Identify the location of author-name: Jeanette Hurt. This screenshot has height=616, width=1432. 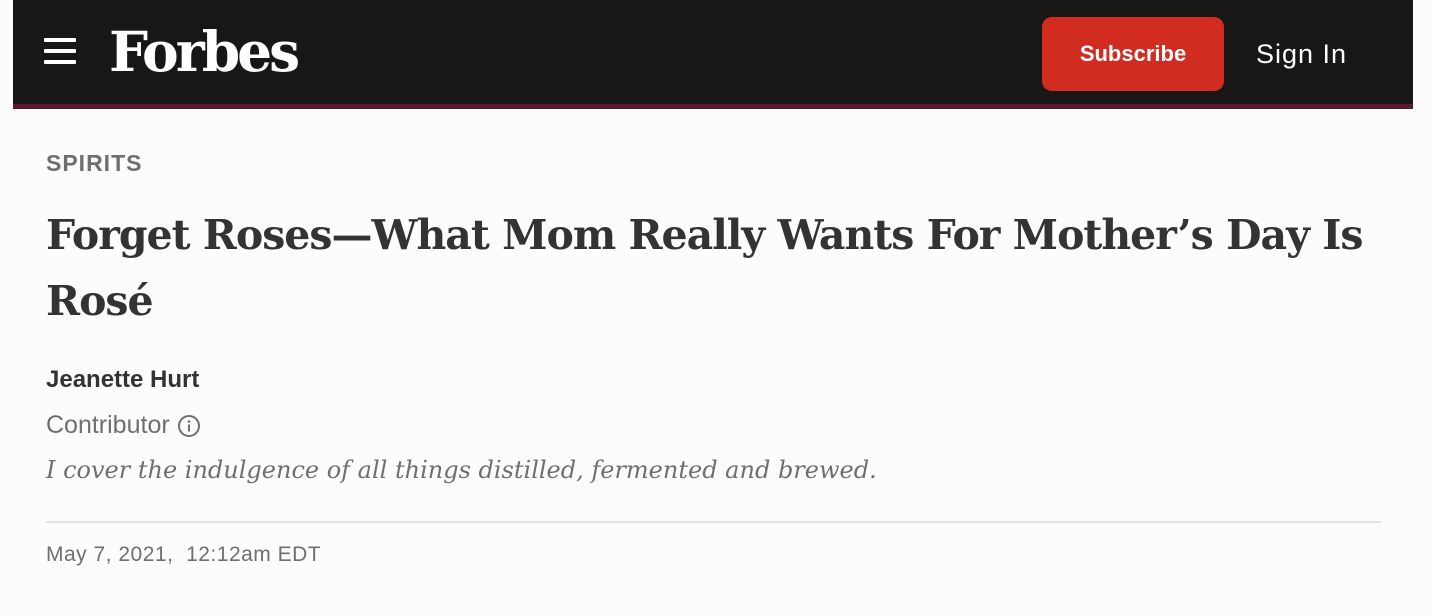
(122, 380).